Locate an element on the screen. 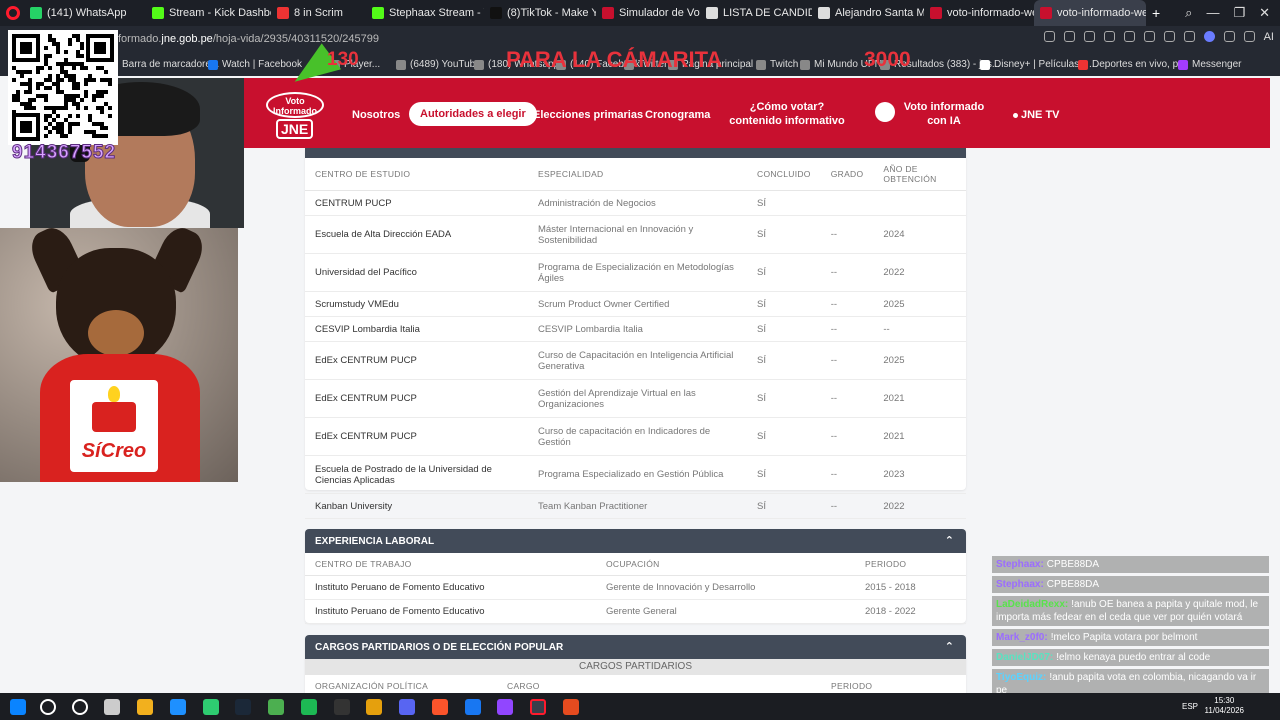  bookmark-item: Messenger is located at coordinates (1209, 64).